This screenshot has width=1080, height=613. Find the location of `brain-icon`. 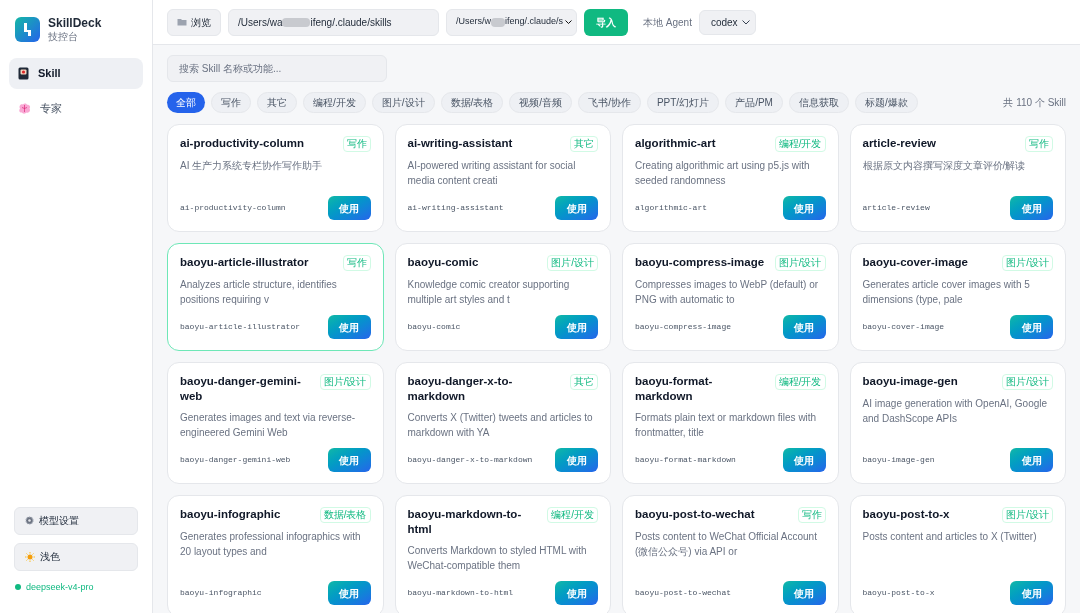

brain-icon is located at coordinates (24, 108).